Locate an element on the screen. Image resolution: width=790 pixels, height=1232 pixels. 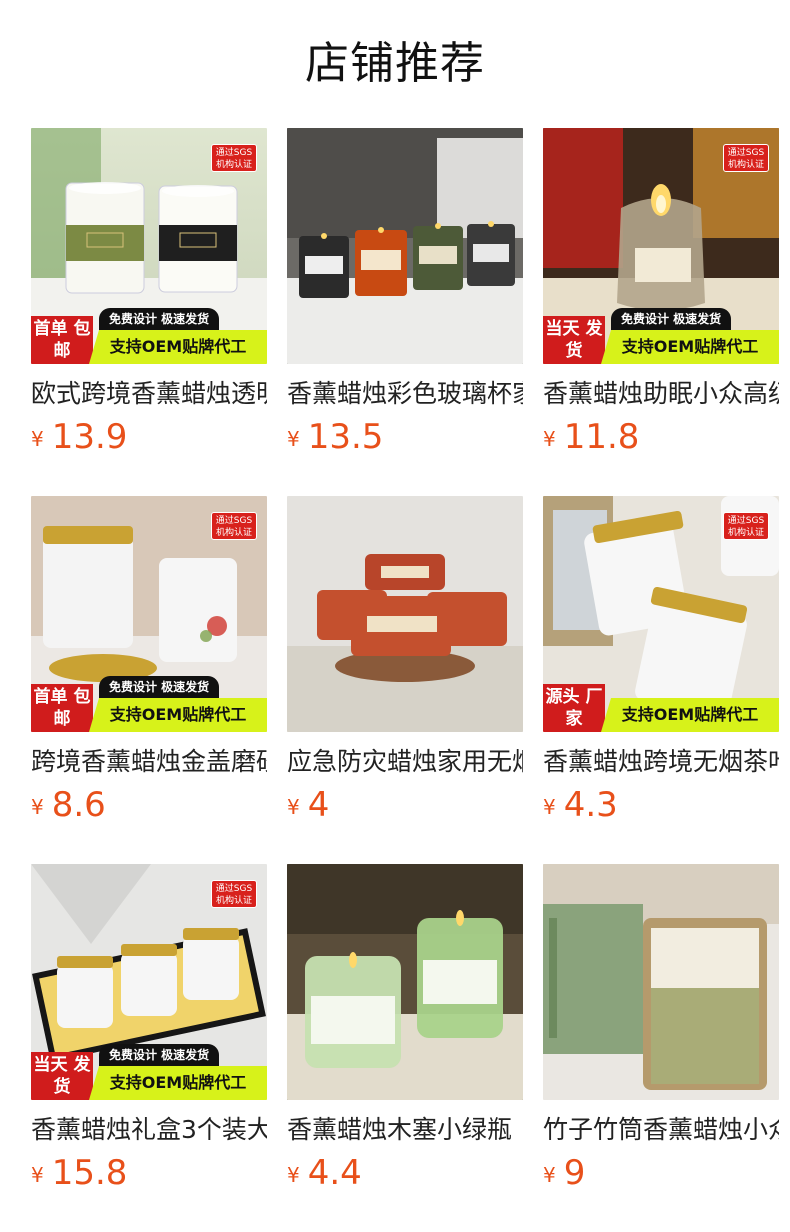
product-title: 香薰蜡烛助眠小众高级感 is located at coordinates (661, 394).